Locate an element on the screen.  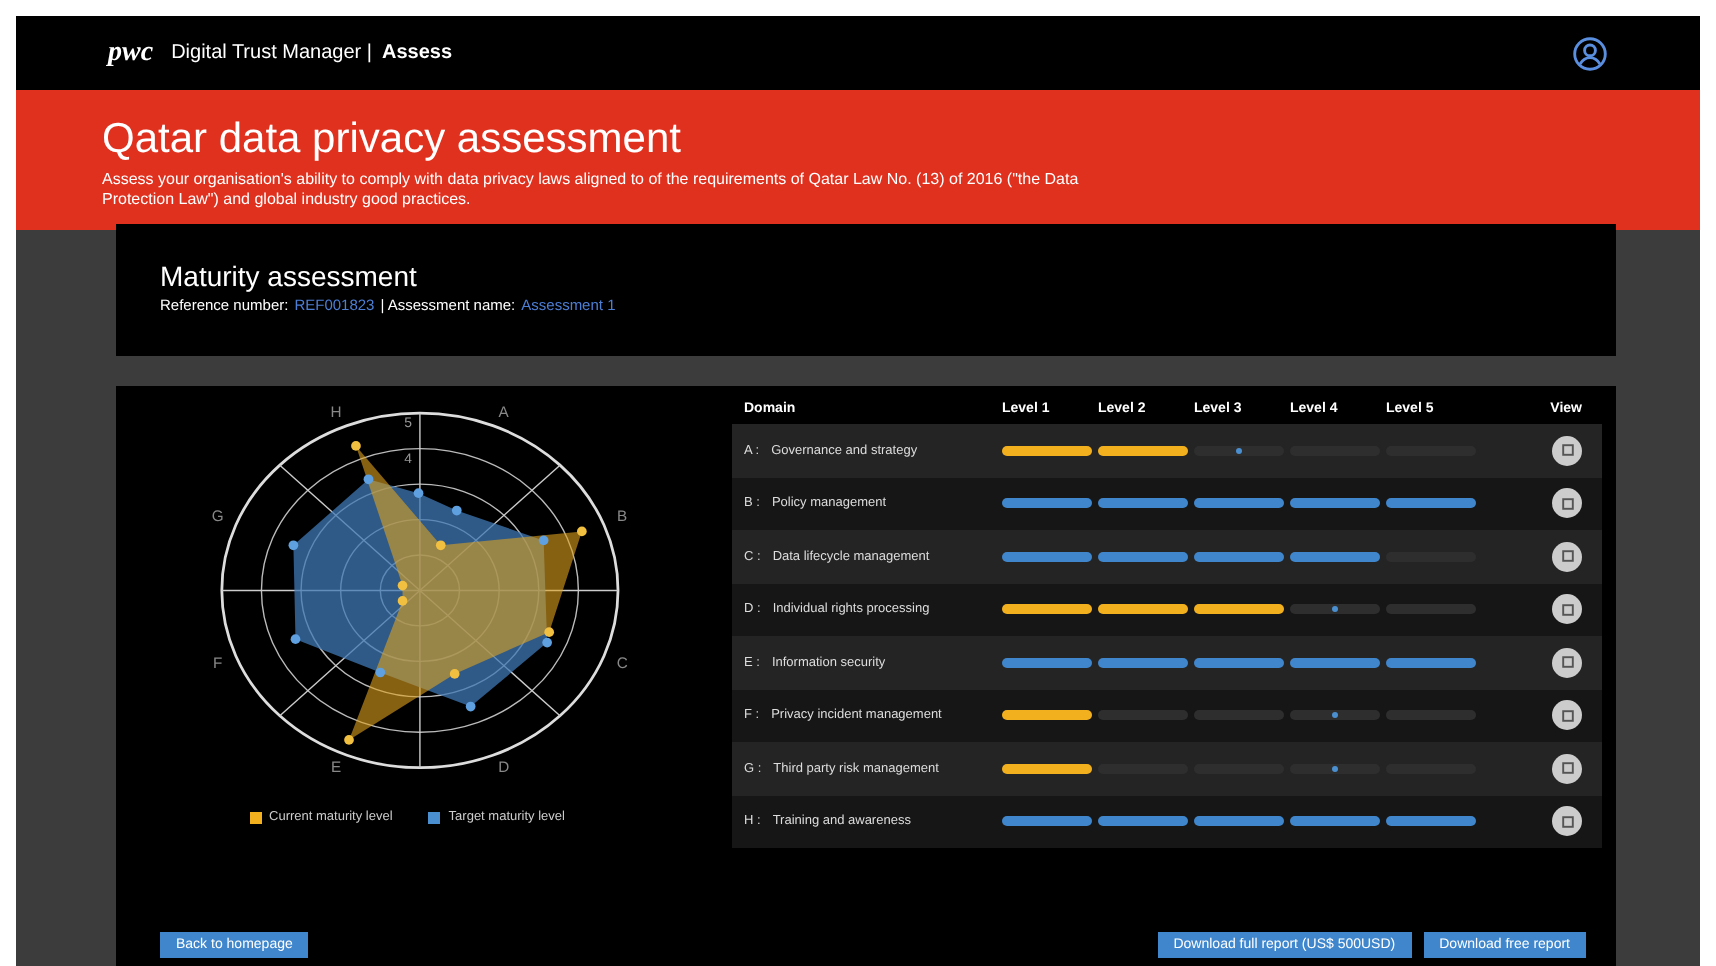
section-name: Assess is located at coordinates (417, 53).